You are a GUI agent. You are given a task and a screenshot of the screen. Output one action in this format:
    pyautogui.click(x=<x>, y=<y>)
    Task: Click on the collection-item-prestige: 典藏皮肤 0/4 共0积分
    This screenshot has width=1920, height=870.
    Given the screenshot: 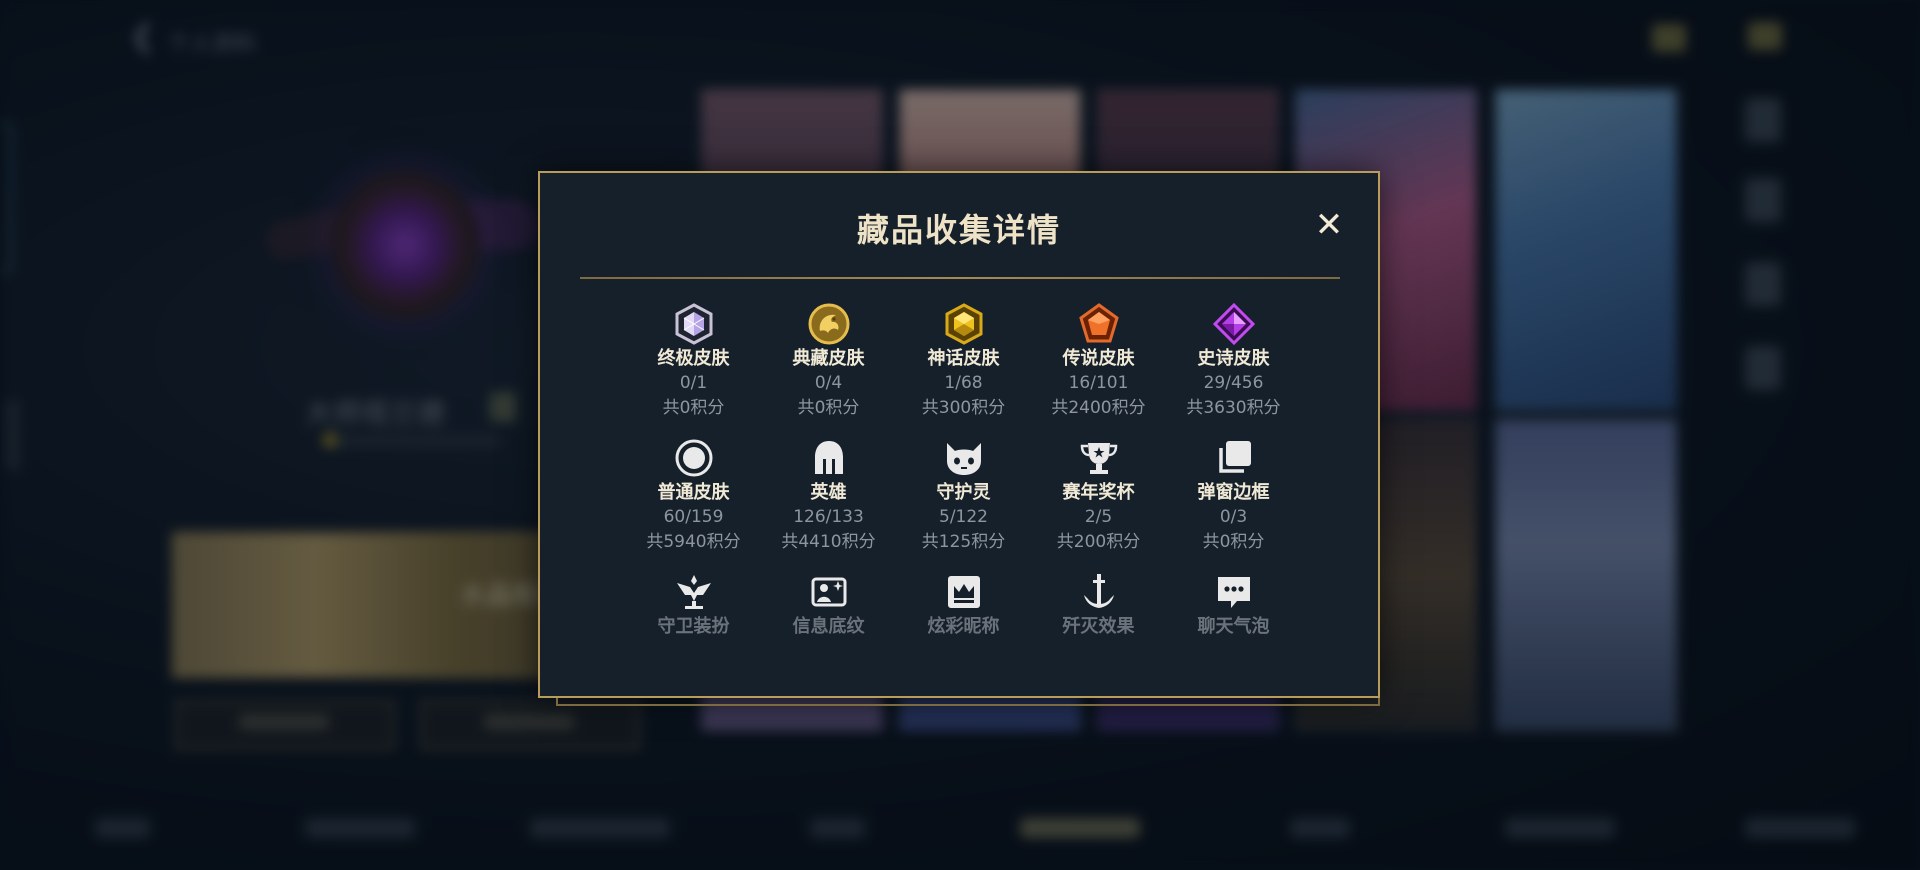 What is the action you would take?
    pyautogui.click(x=828, y=362)
    